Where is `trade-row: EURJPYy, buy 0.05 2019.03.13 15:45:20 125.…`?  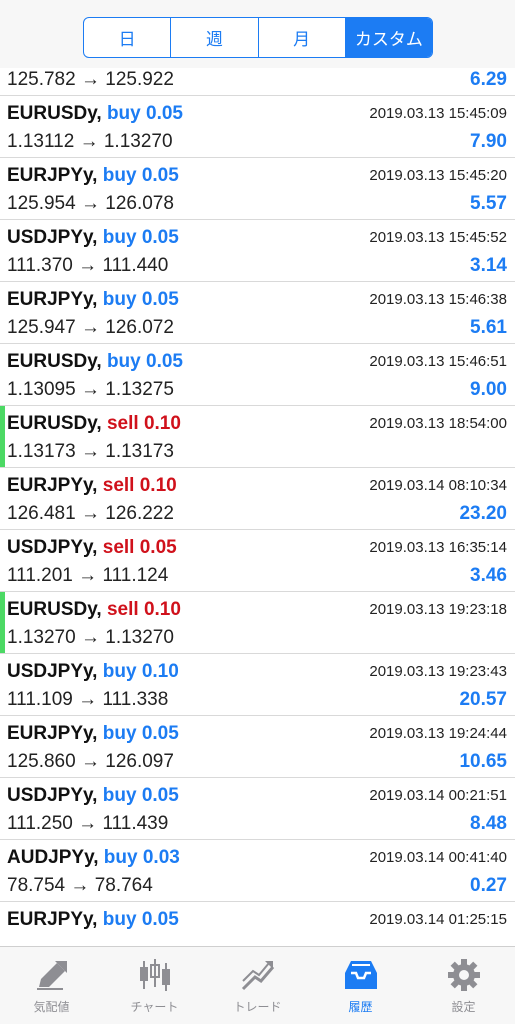
trade-row: EURJPYy, buy 0.05 2019.03.13 15:45:20 125.… is located at coordinates (257, 189).